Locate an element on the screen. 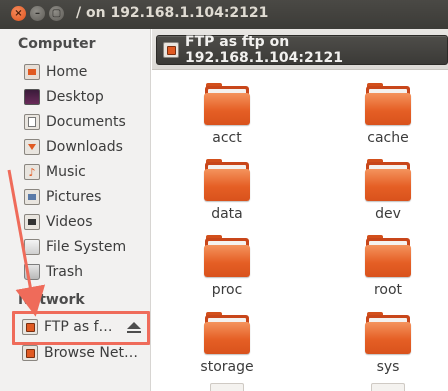 Image resolution: width=448 pixels, height=391 pixels. folder-data: data is located at coordinates (227, 190).